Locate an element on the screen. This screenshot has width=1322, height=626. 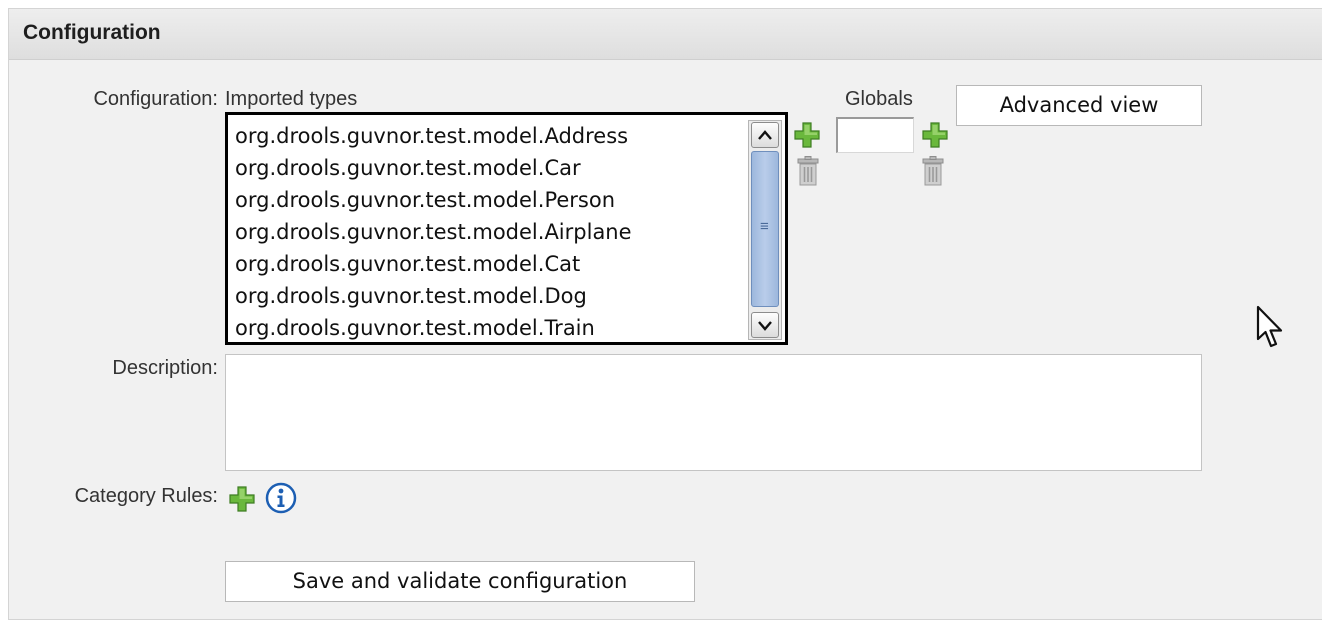
description-label: Description: is located at coordinates (165, 368).